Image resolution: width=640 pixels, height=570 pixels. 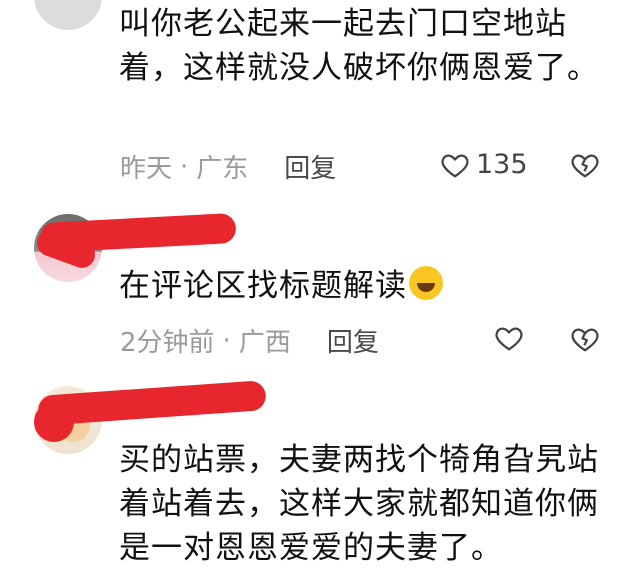 I want to click on comment-time: 昨天, so click(x=146, y=169).